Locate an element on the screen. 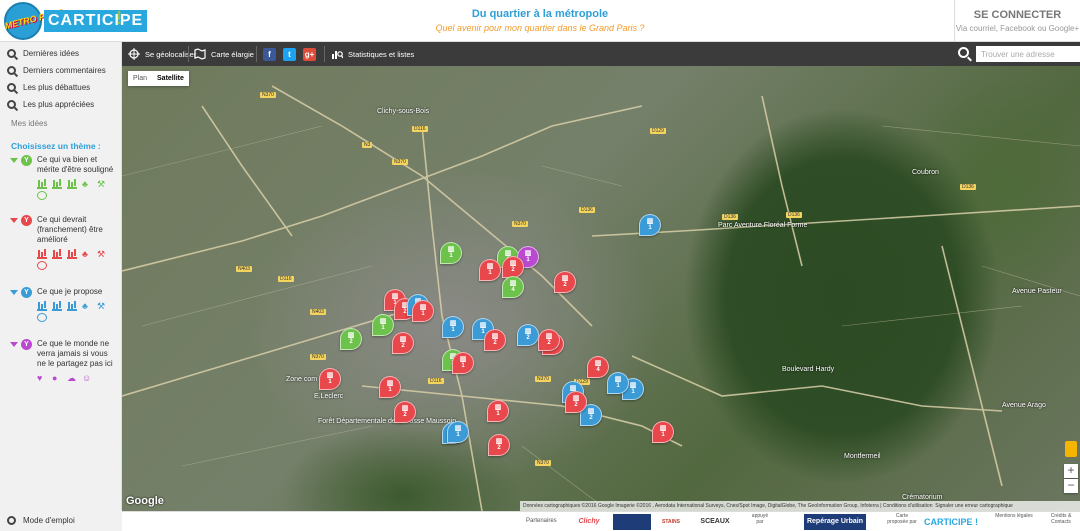 The width and height of the screenshot is (1080, 531). road-shield: D116 is located at coordinates (420, 129).